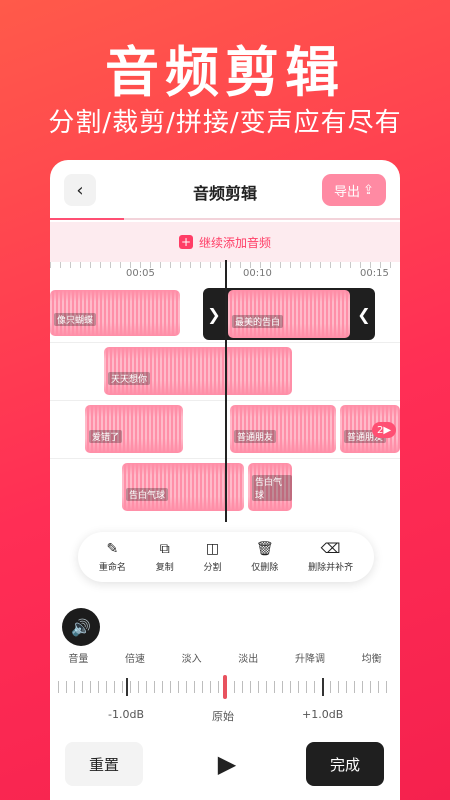 The image size is (450, 800). Describe the element at coordinates (347, 192) in the screenshot. I see `export-label: 导出` at that location.